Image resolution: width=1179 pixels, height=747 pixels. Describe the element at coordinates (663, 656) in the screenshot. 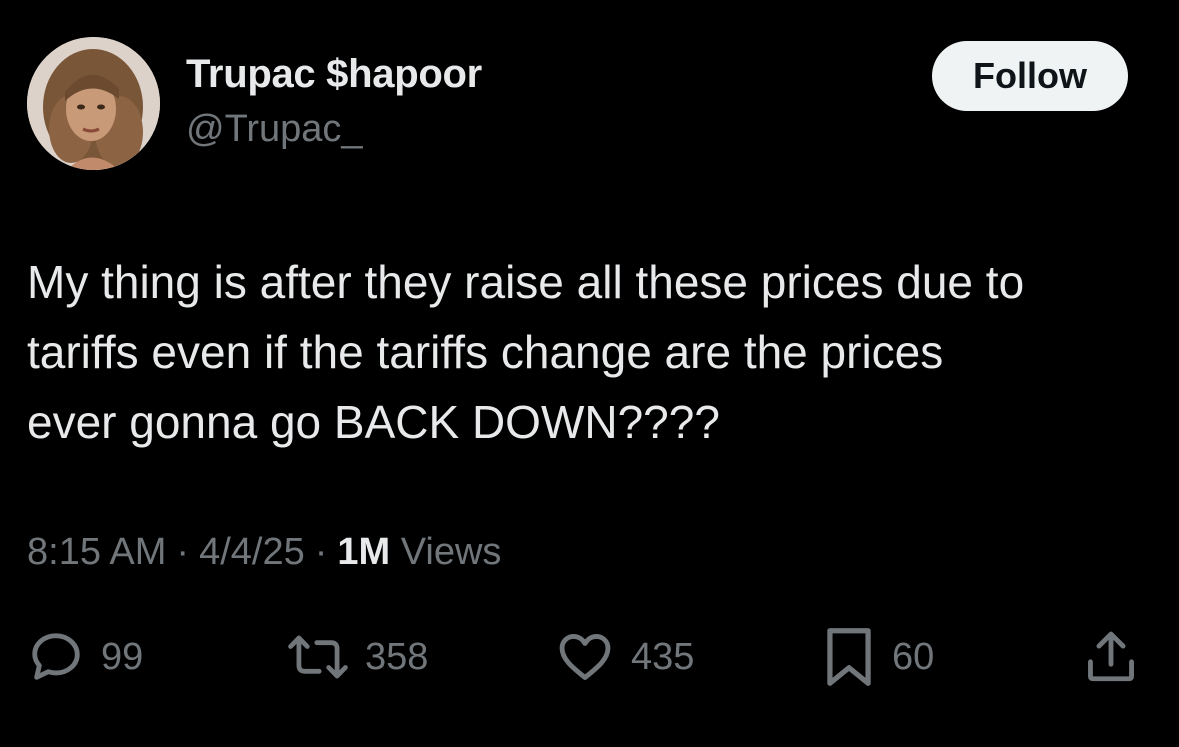

I see `like-count: 435` at that location.